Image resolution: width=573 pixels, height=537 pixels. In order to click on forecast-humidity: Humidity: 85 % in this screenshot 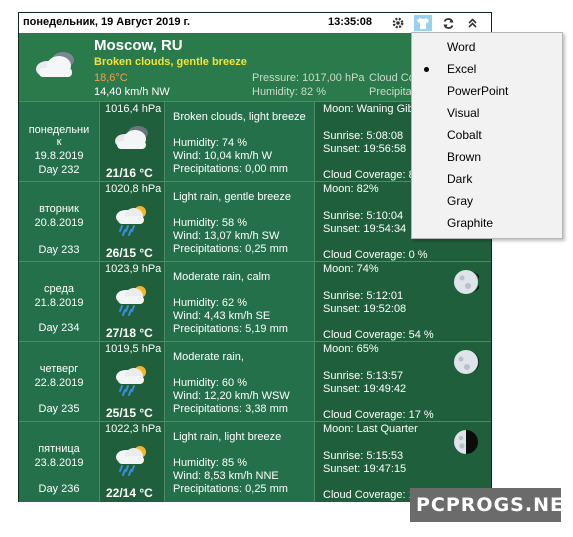, I will do `click(210, 463)`.